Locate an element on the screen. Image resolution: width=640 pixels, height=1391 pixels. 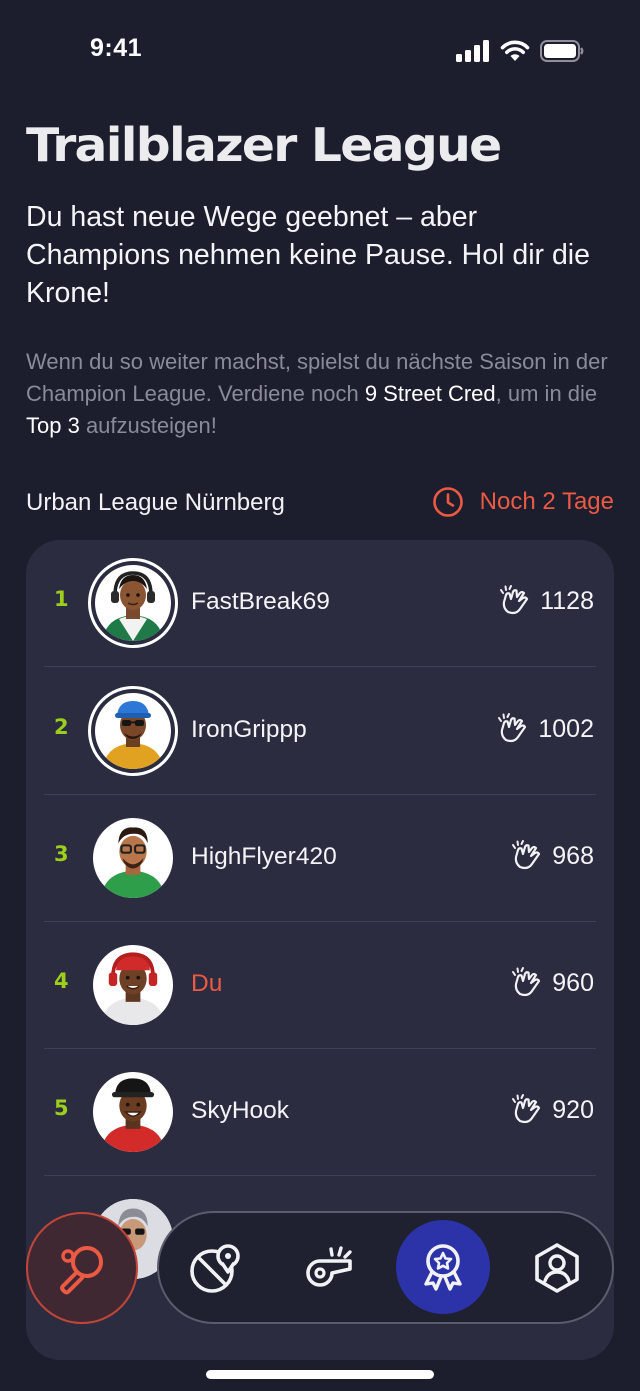
score-value: 960 is located at coordinates (573, 982).